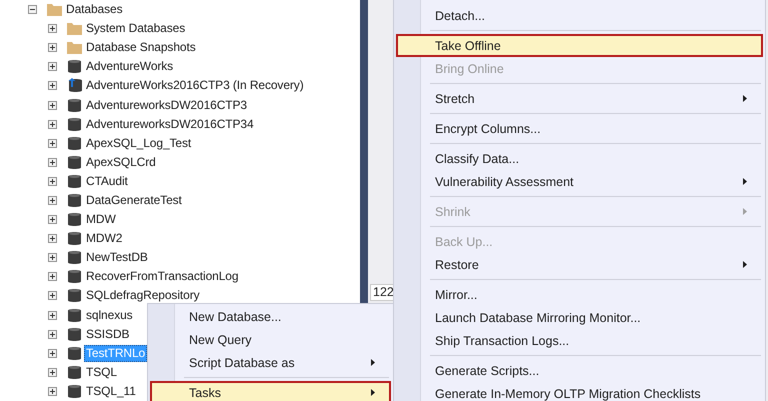 This screenshot has width=768, height=401. Describe the element at coordinates (167, 105) in the screenshot. I see `tree-item: AdventureworksDW2016CTP3` at that location.